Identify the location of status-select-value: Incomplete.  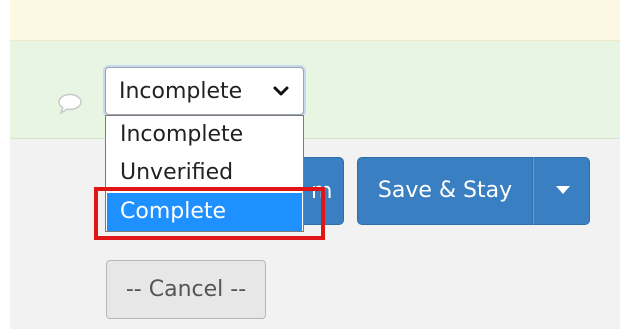
(181, 91).